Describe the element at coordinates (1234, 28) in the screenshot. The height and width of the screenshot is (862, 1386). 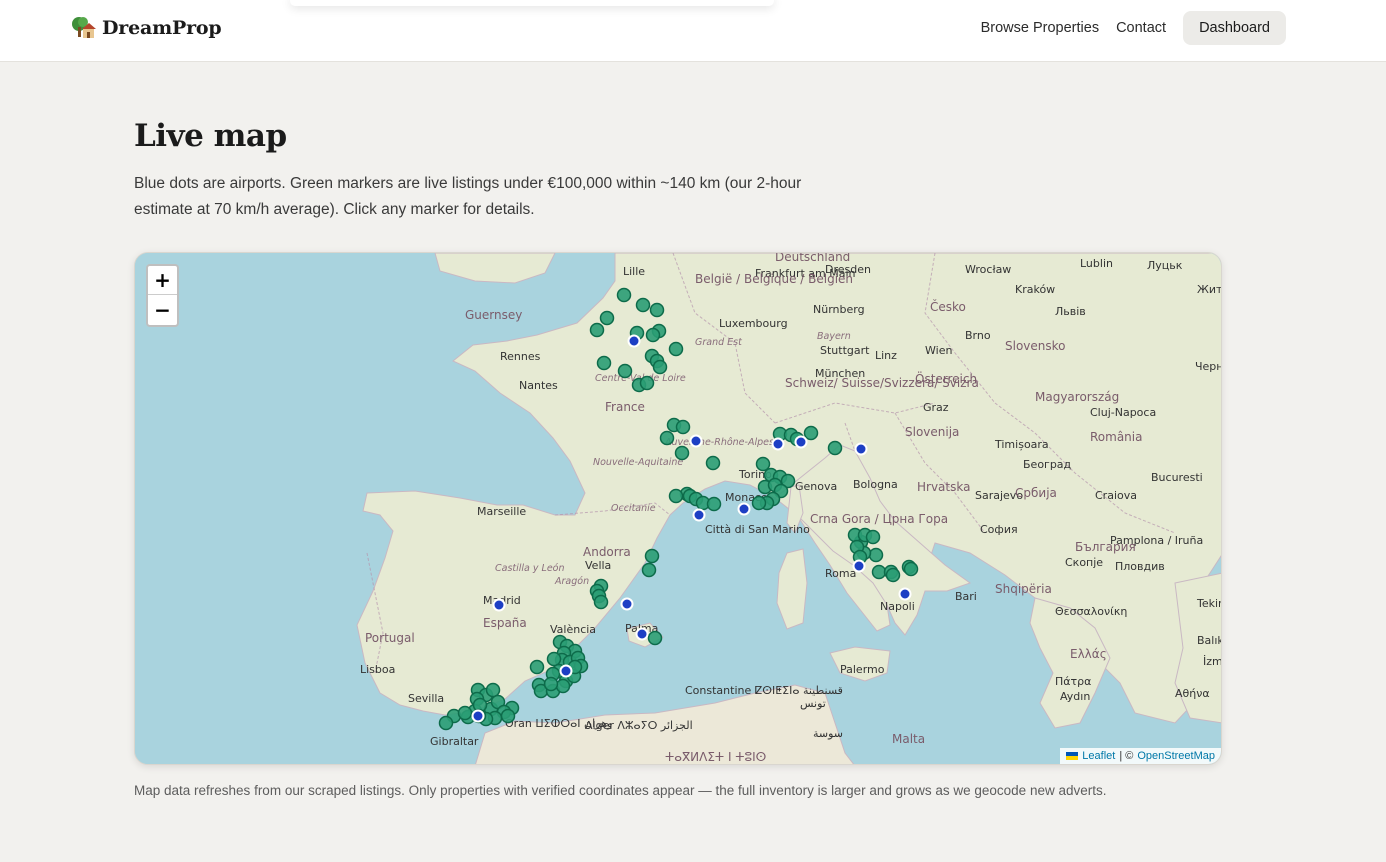
I see `dashboard-button: Dashboard` at that location.